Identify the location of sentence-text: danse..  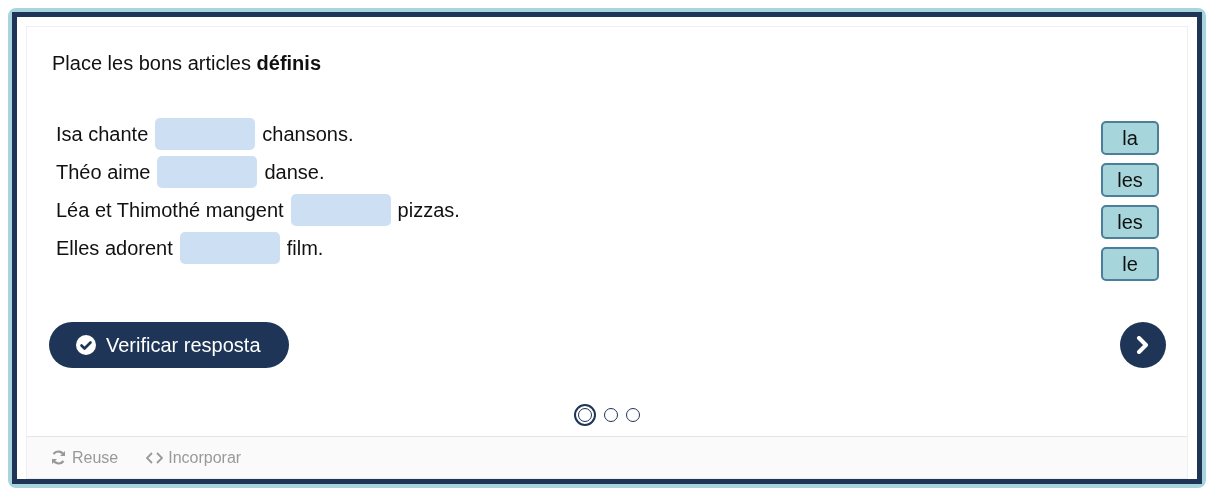
(294, 172).